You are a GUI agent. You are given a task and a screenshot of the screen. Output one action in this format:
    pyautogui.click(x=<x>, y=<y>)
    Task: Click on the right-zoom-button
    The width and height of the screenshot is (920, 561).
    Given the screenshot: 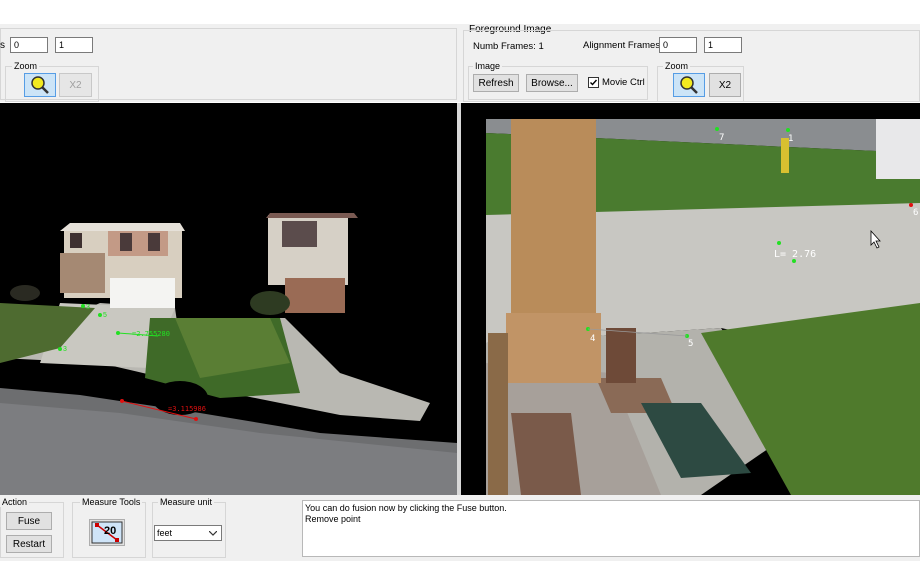 What is the action you would take?
    pyautogui.click(x=689, y=85)
    